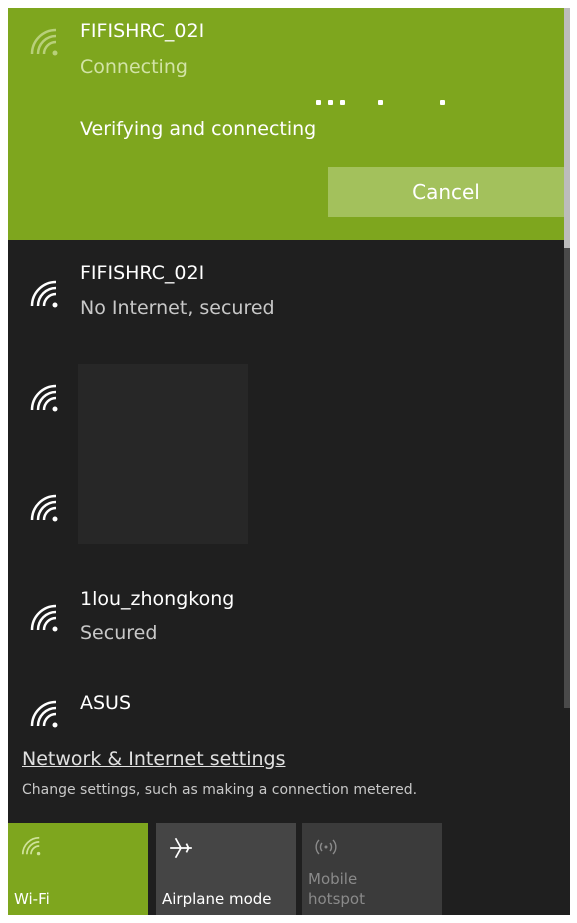  What do you see at coordinates (326, 847) in the screenshot?
I see `hotspot-icon` at bounding box center [326, 847].